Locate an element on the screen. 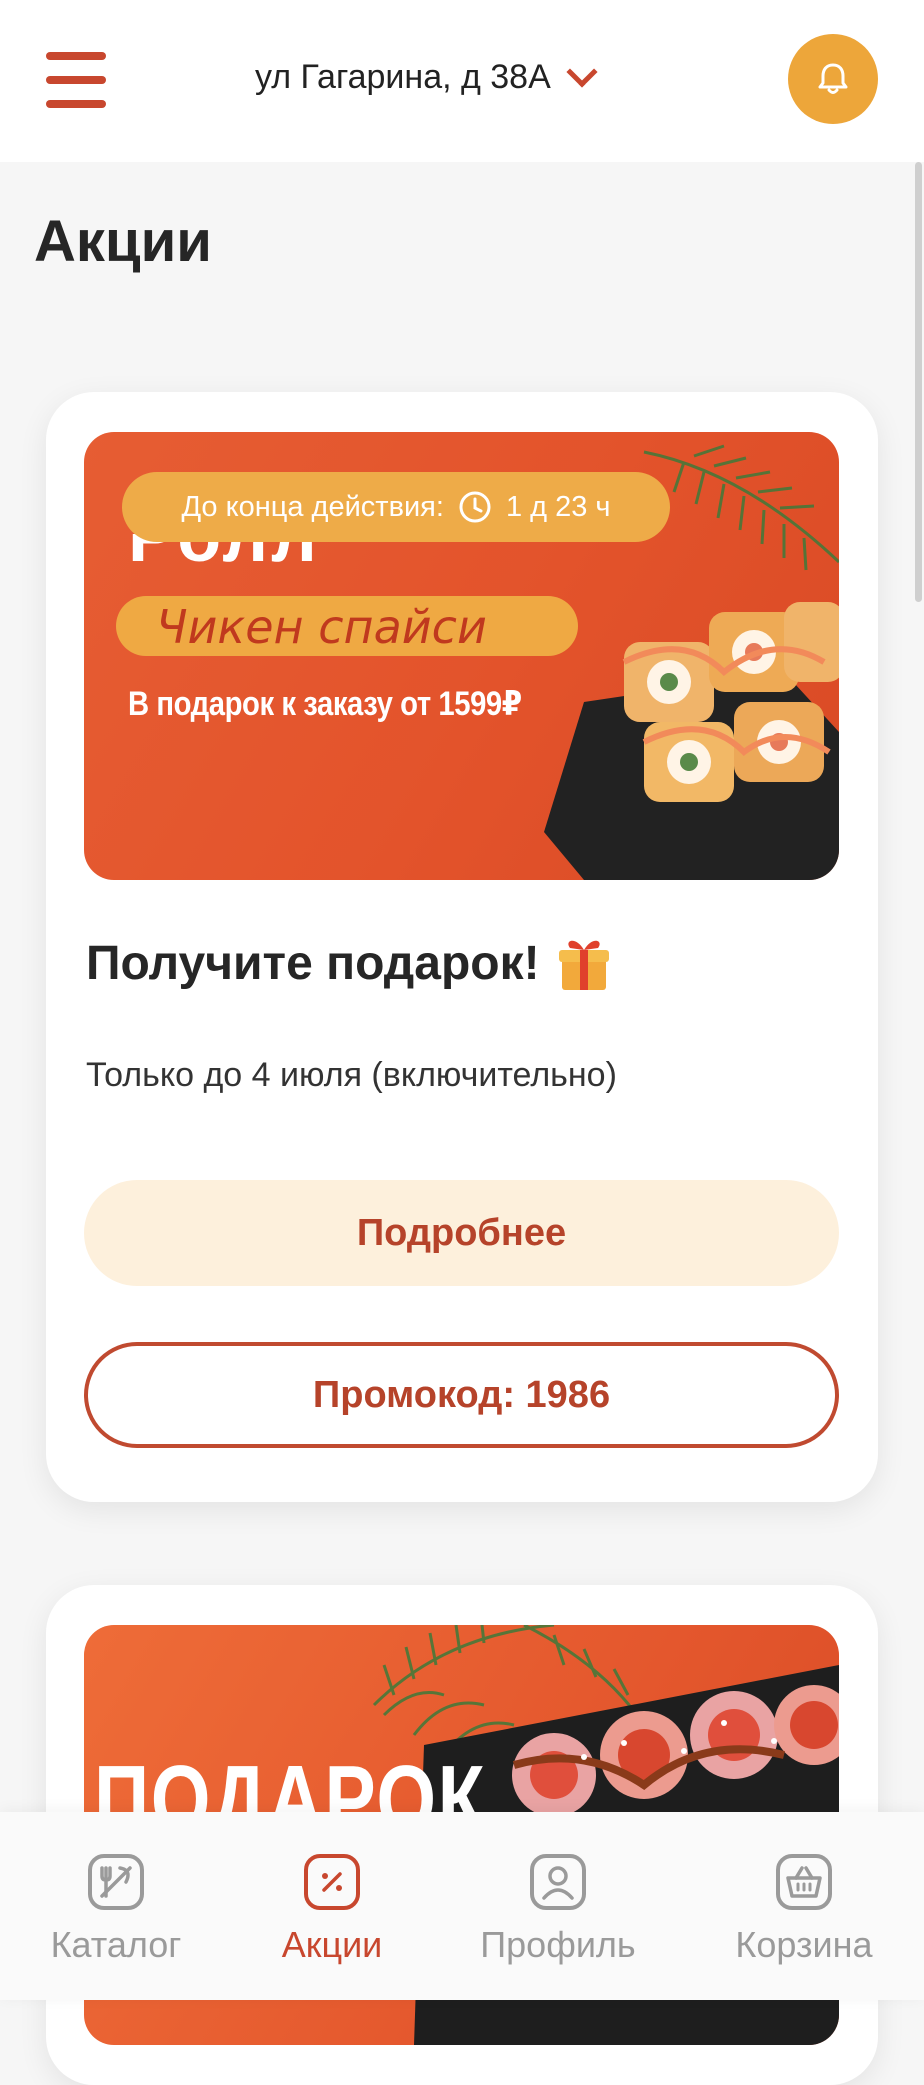  timer-label: До конца действия: is located at coordinates (312, 506).